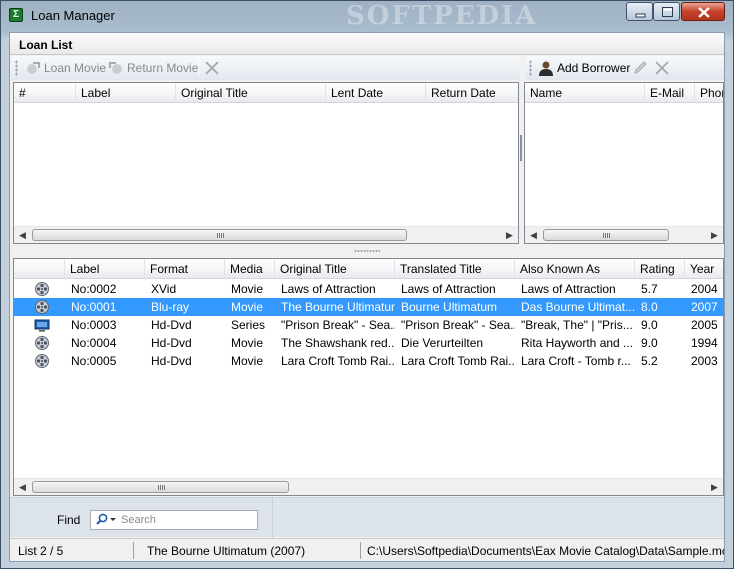 The height and width of the screenshot is (569, 734). I want to click on return-movie-button: Return Movie, so click(153, 68).